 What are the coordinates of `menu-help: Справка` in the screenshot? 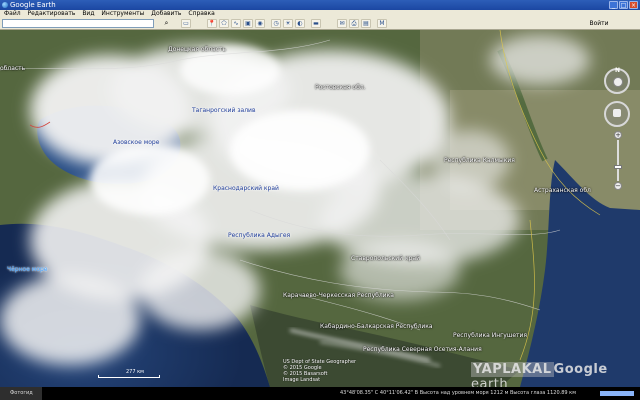 It's located at (201, 13).